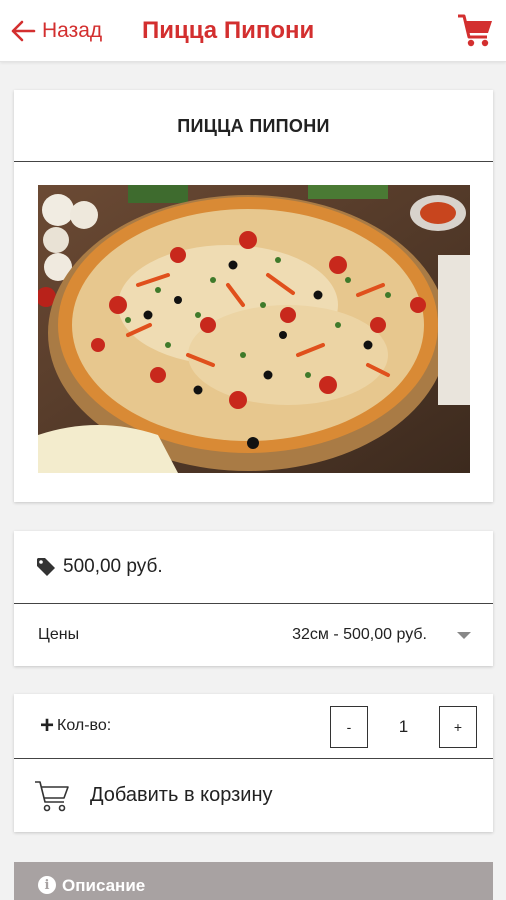 The height and width of the screenshot is (900, 506). I want to click on page-title: Пицца Пипони, so click(228, 30).